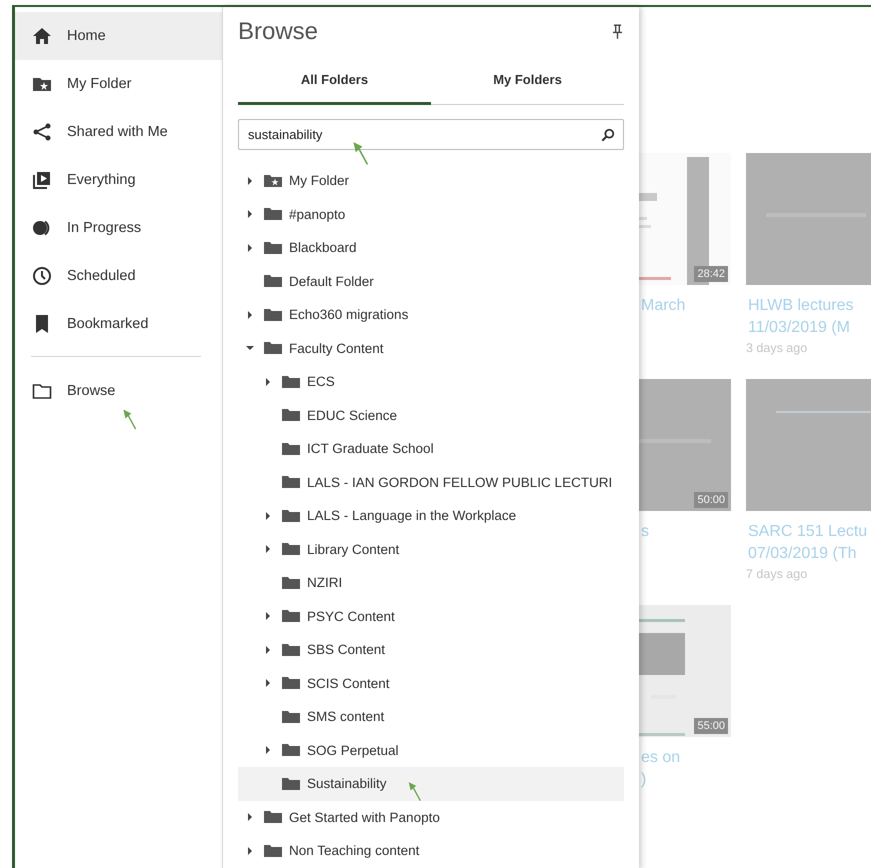 Image resolution: width=871 pixels, height=868 pixels. I want to click on duration-badge: 50:00, so click(711, 500).